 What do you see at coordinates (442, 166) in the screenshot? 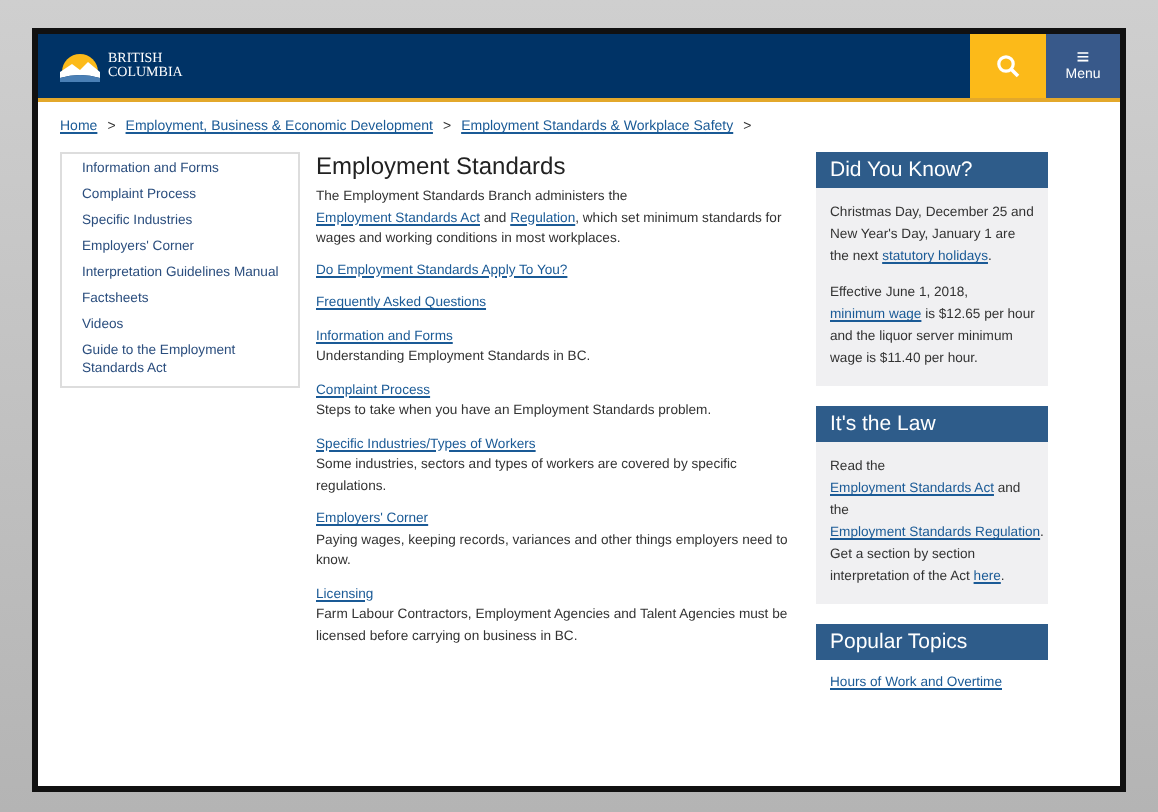
I see `page-title: Employment Standards` at bounding box center [442, 166].